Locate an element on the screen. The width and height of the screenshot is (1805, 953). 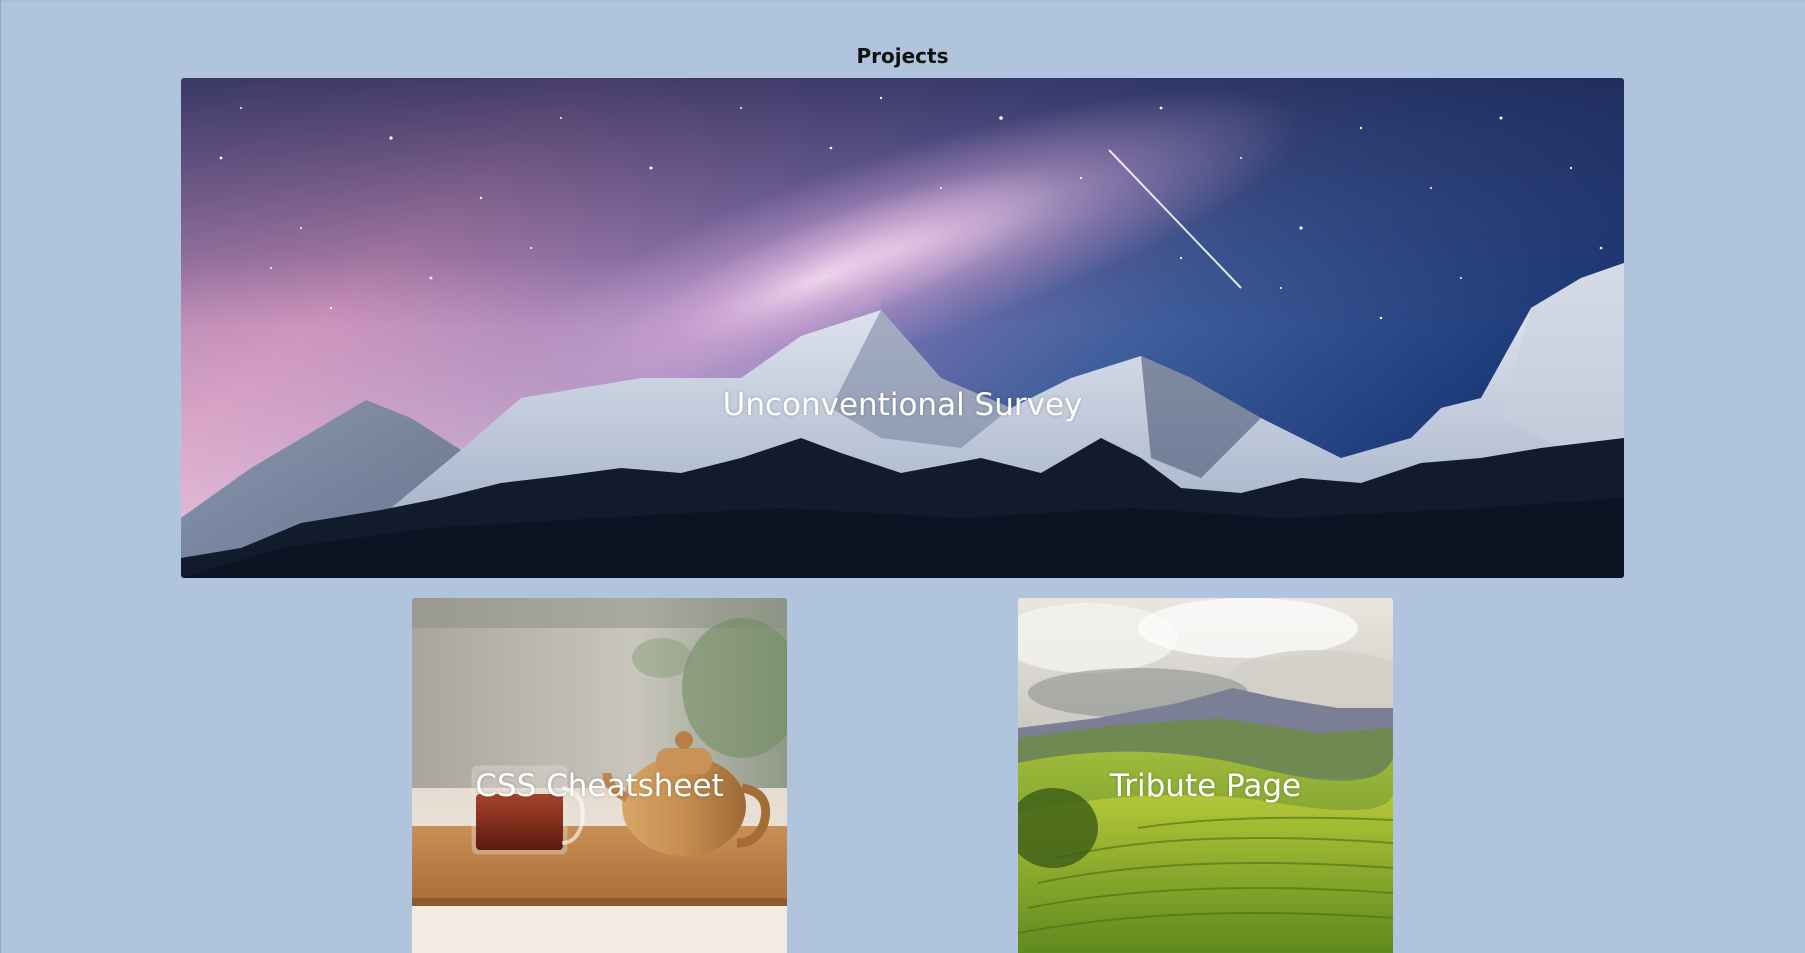
page-title: Projects is located at coordinates (902, 56).